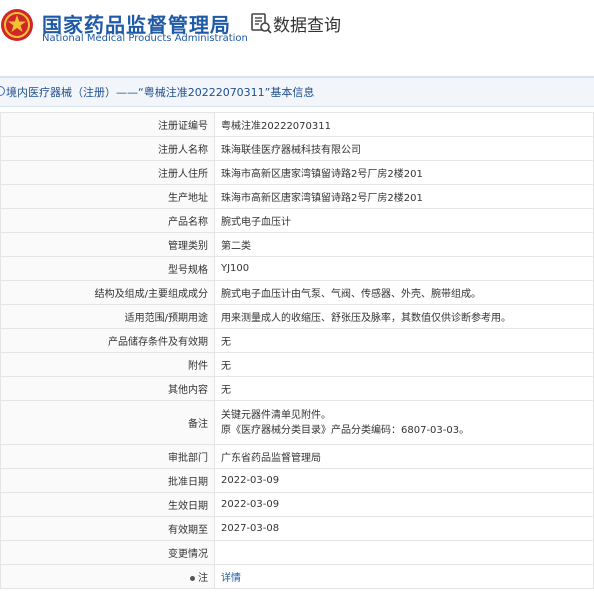  I want to click on table-row: 结构及组成/主要组成成分 腕式电子血压计由气泵、气阀、传感器、外壳、腕带组成。, so click(297, 292).